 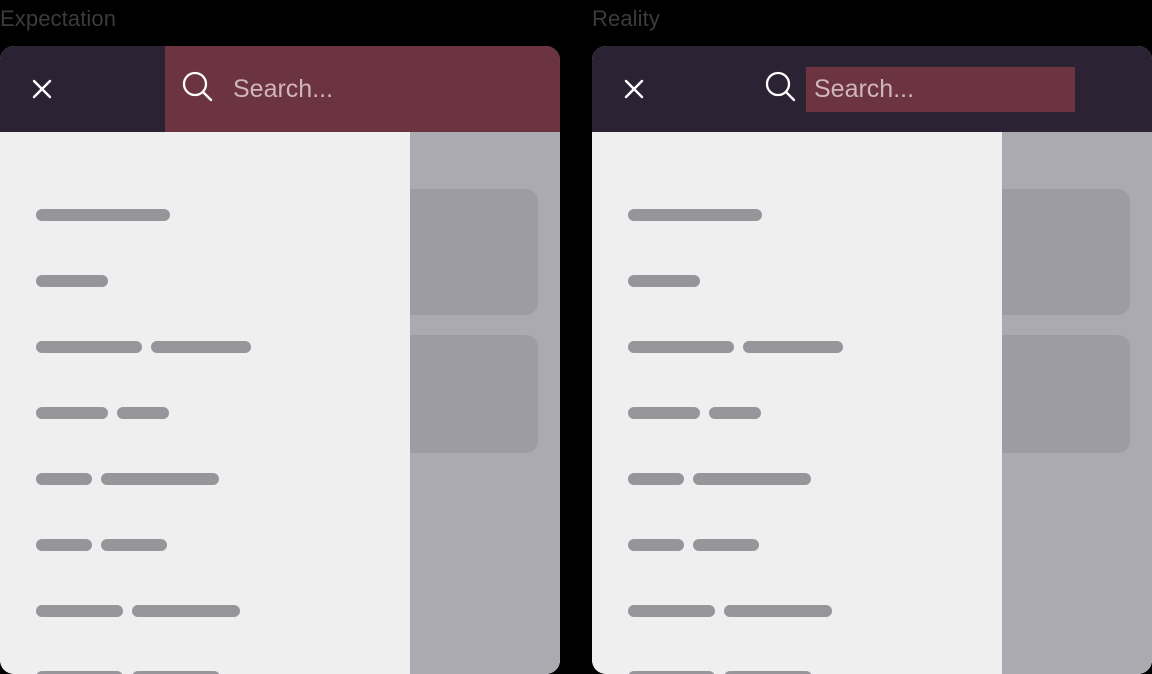 I want to click on panel-label-expectation: Expectation, so click(x=58, y=18).